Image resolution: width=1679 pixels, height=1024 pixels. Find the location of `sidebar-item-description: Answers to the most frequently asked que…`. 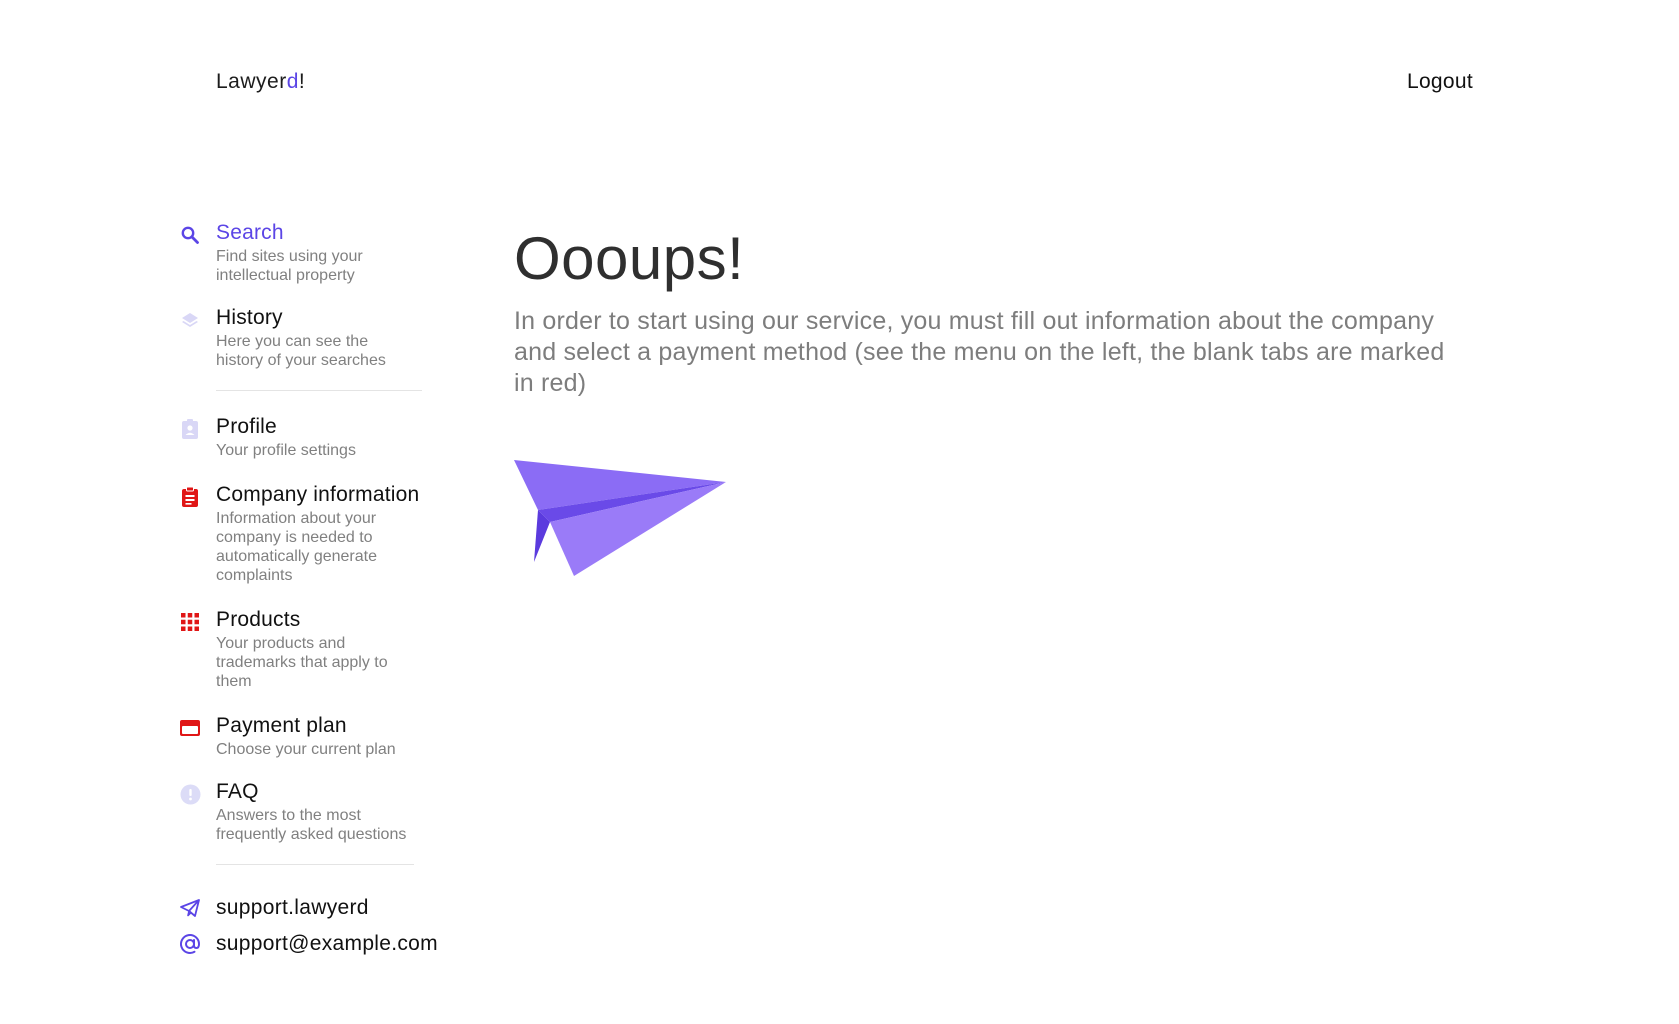

sidebar-item-description: Answers to the most frequently asked que… is located at coordinates (311, 825).